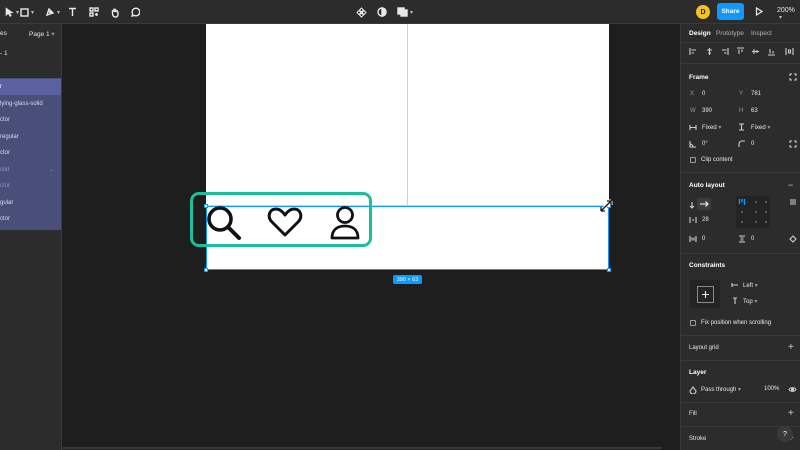 The image size is (800, 450). Describe the element at coordinates (72, 12) in the screenshot. I see `text-tool-icon` at that location.